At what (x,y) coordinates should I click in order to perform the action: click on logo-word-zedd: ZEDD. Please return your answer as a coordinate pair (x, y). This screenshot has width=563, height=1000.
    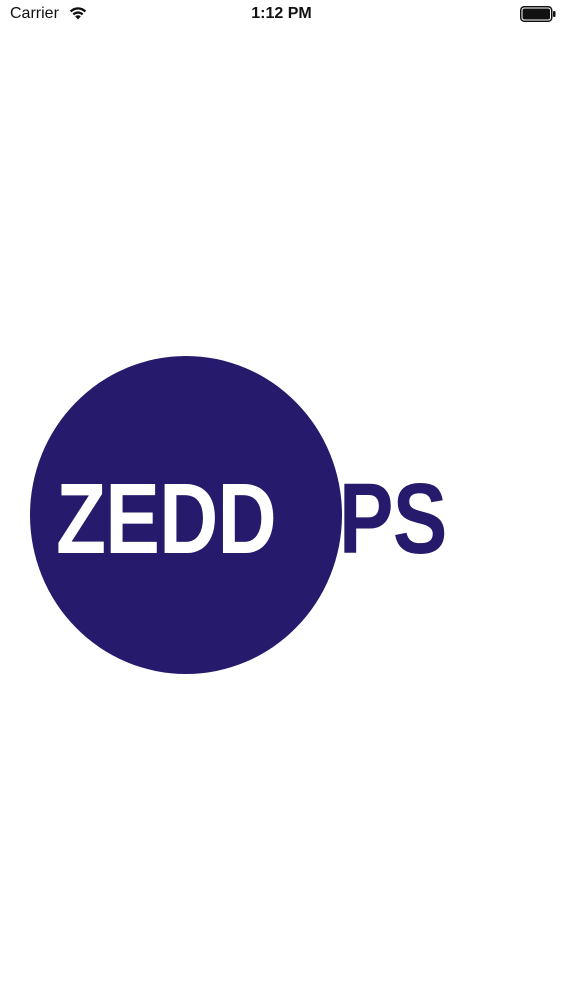
    Looking at the image, I should click on (166, 519).